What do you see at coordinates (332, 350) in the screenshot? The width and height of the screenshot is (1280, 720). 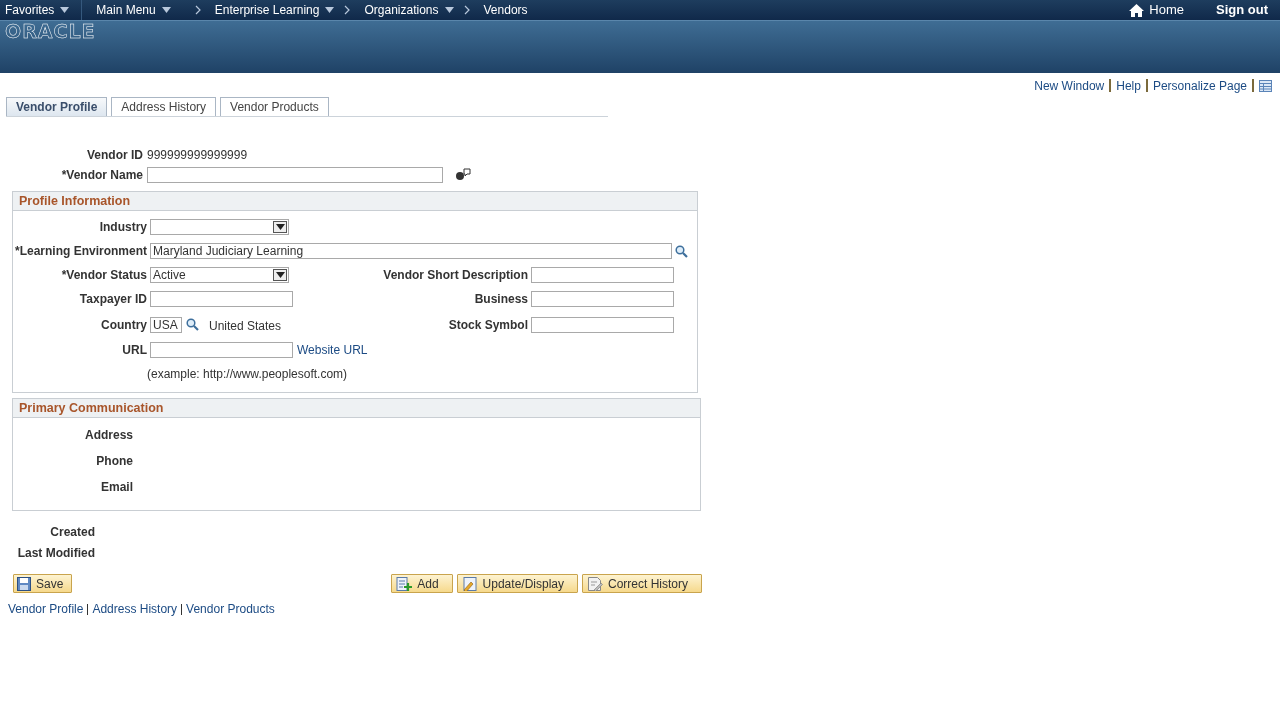 I see `website-link: Website URL` at bounding box center [332, 350].